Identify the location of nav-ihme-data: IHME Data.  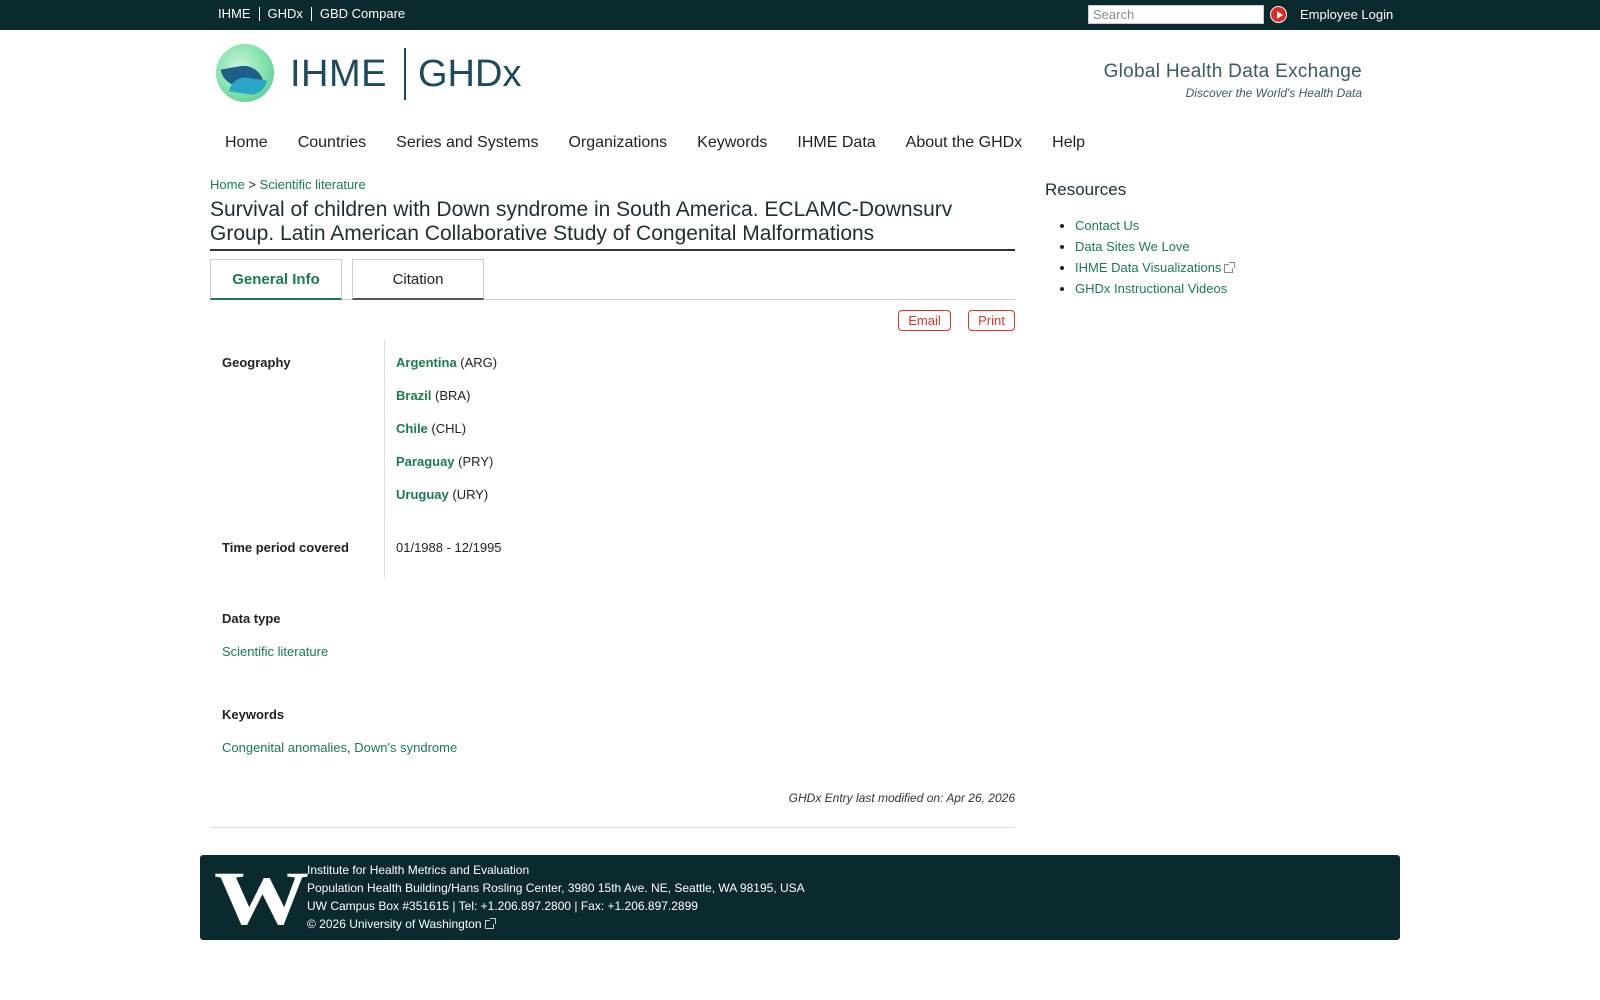
(836, 143).